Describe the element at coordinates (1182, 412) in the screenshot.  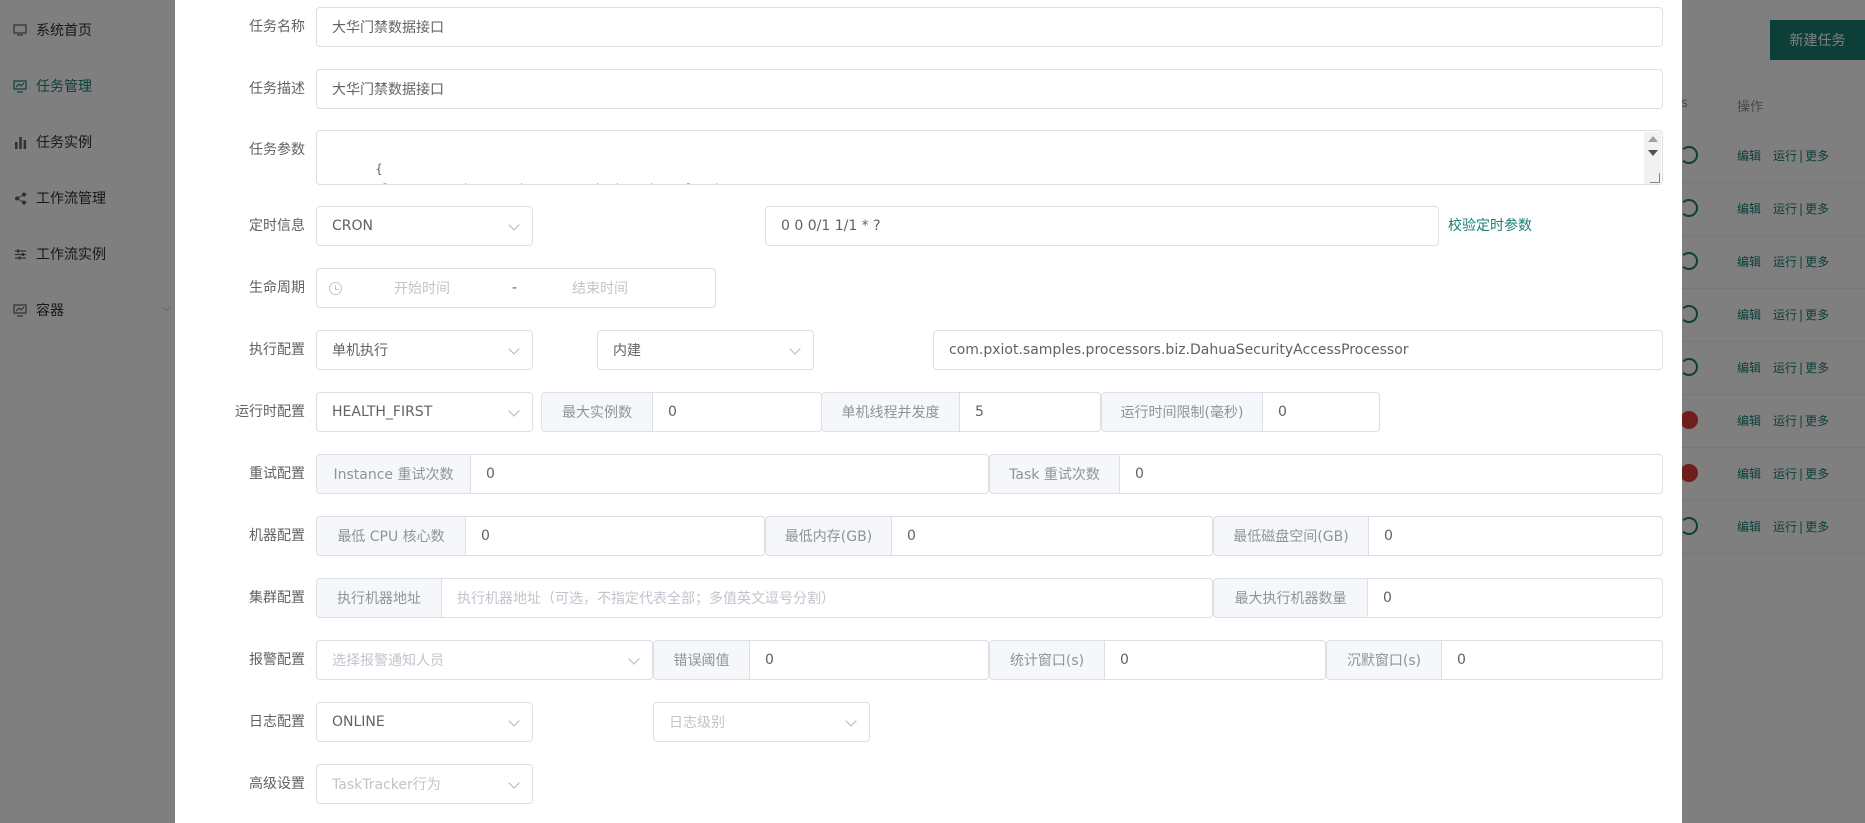
I see `time-limit-addon: 运行时间限制(毫秒)` at that location.